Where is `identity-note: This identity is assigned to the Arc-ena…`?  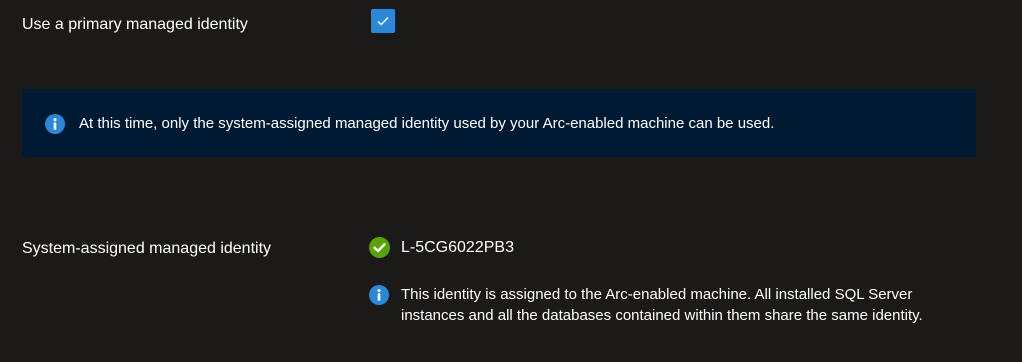 identity-note: This identity is assigned to the Arc-ena… is located at coordinates (662, 305).